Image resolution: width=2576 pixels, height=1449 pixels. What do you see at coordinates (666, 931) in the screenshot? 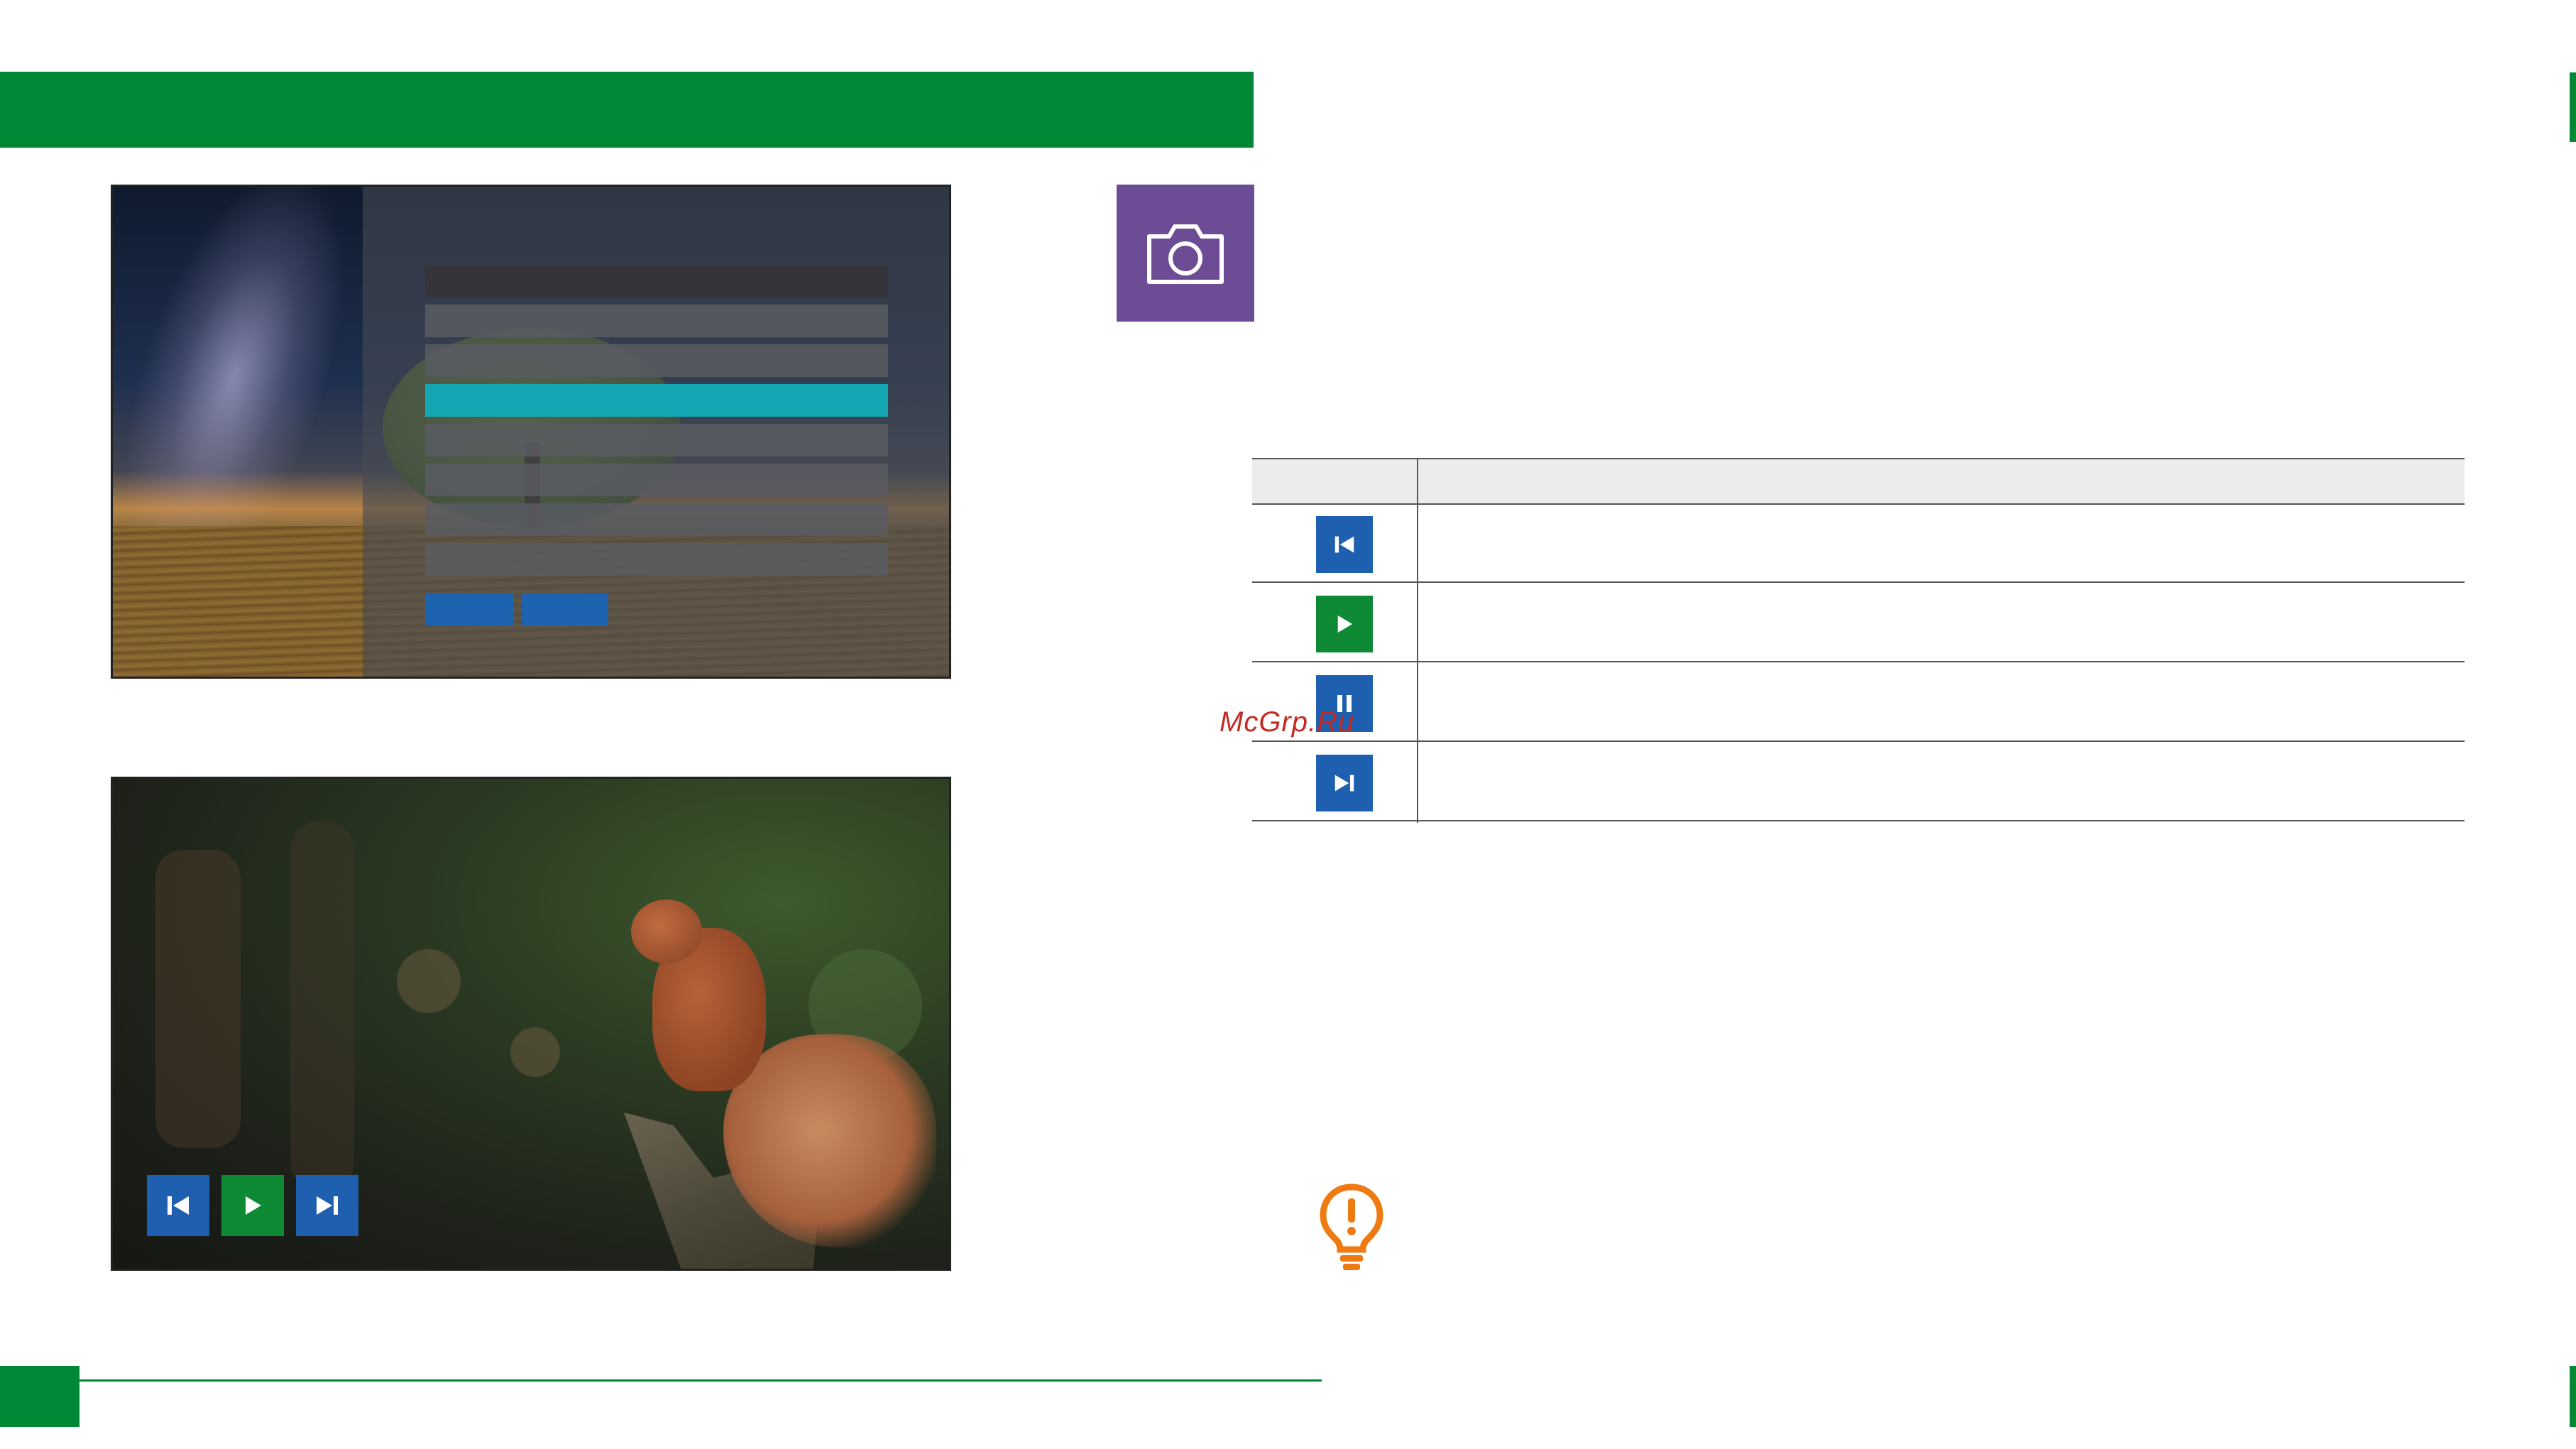
I see `squirrel-head` at bounding box center [666, 931].